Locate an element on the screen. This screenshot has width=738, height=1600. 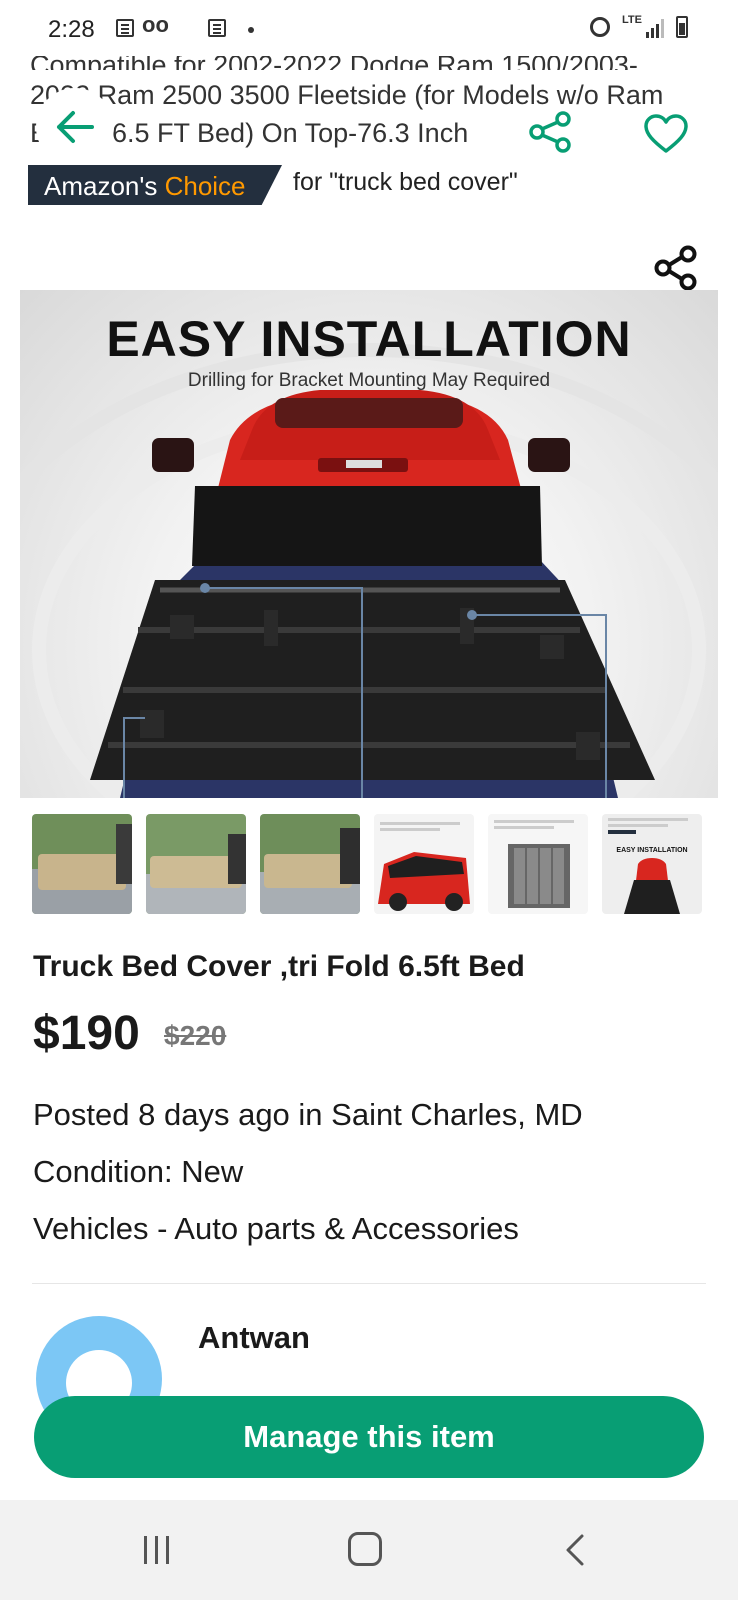
condition-info: Condition: New is located at coordinates (138, 1171).